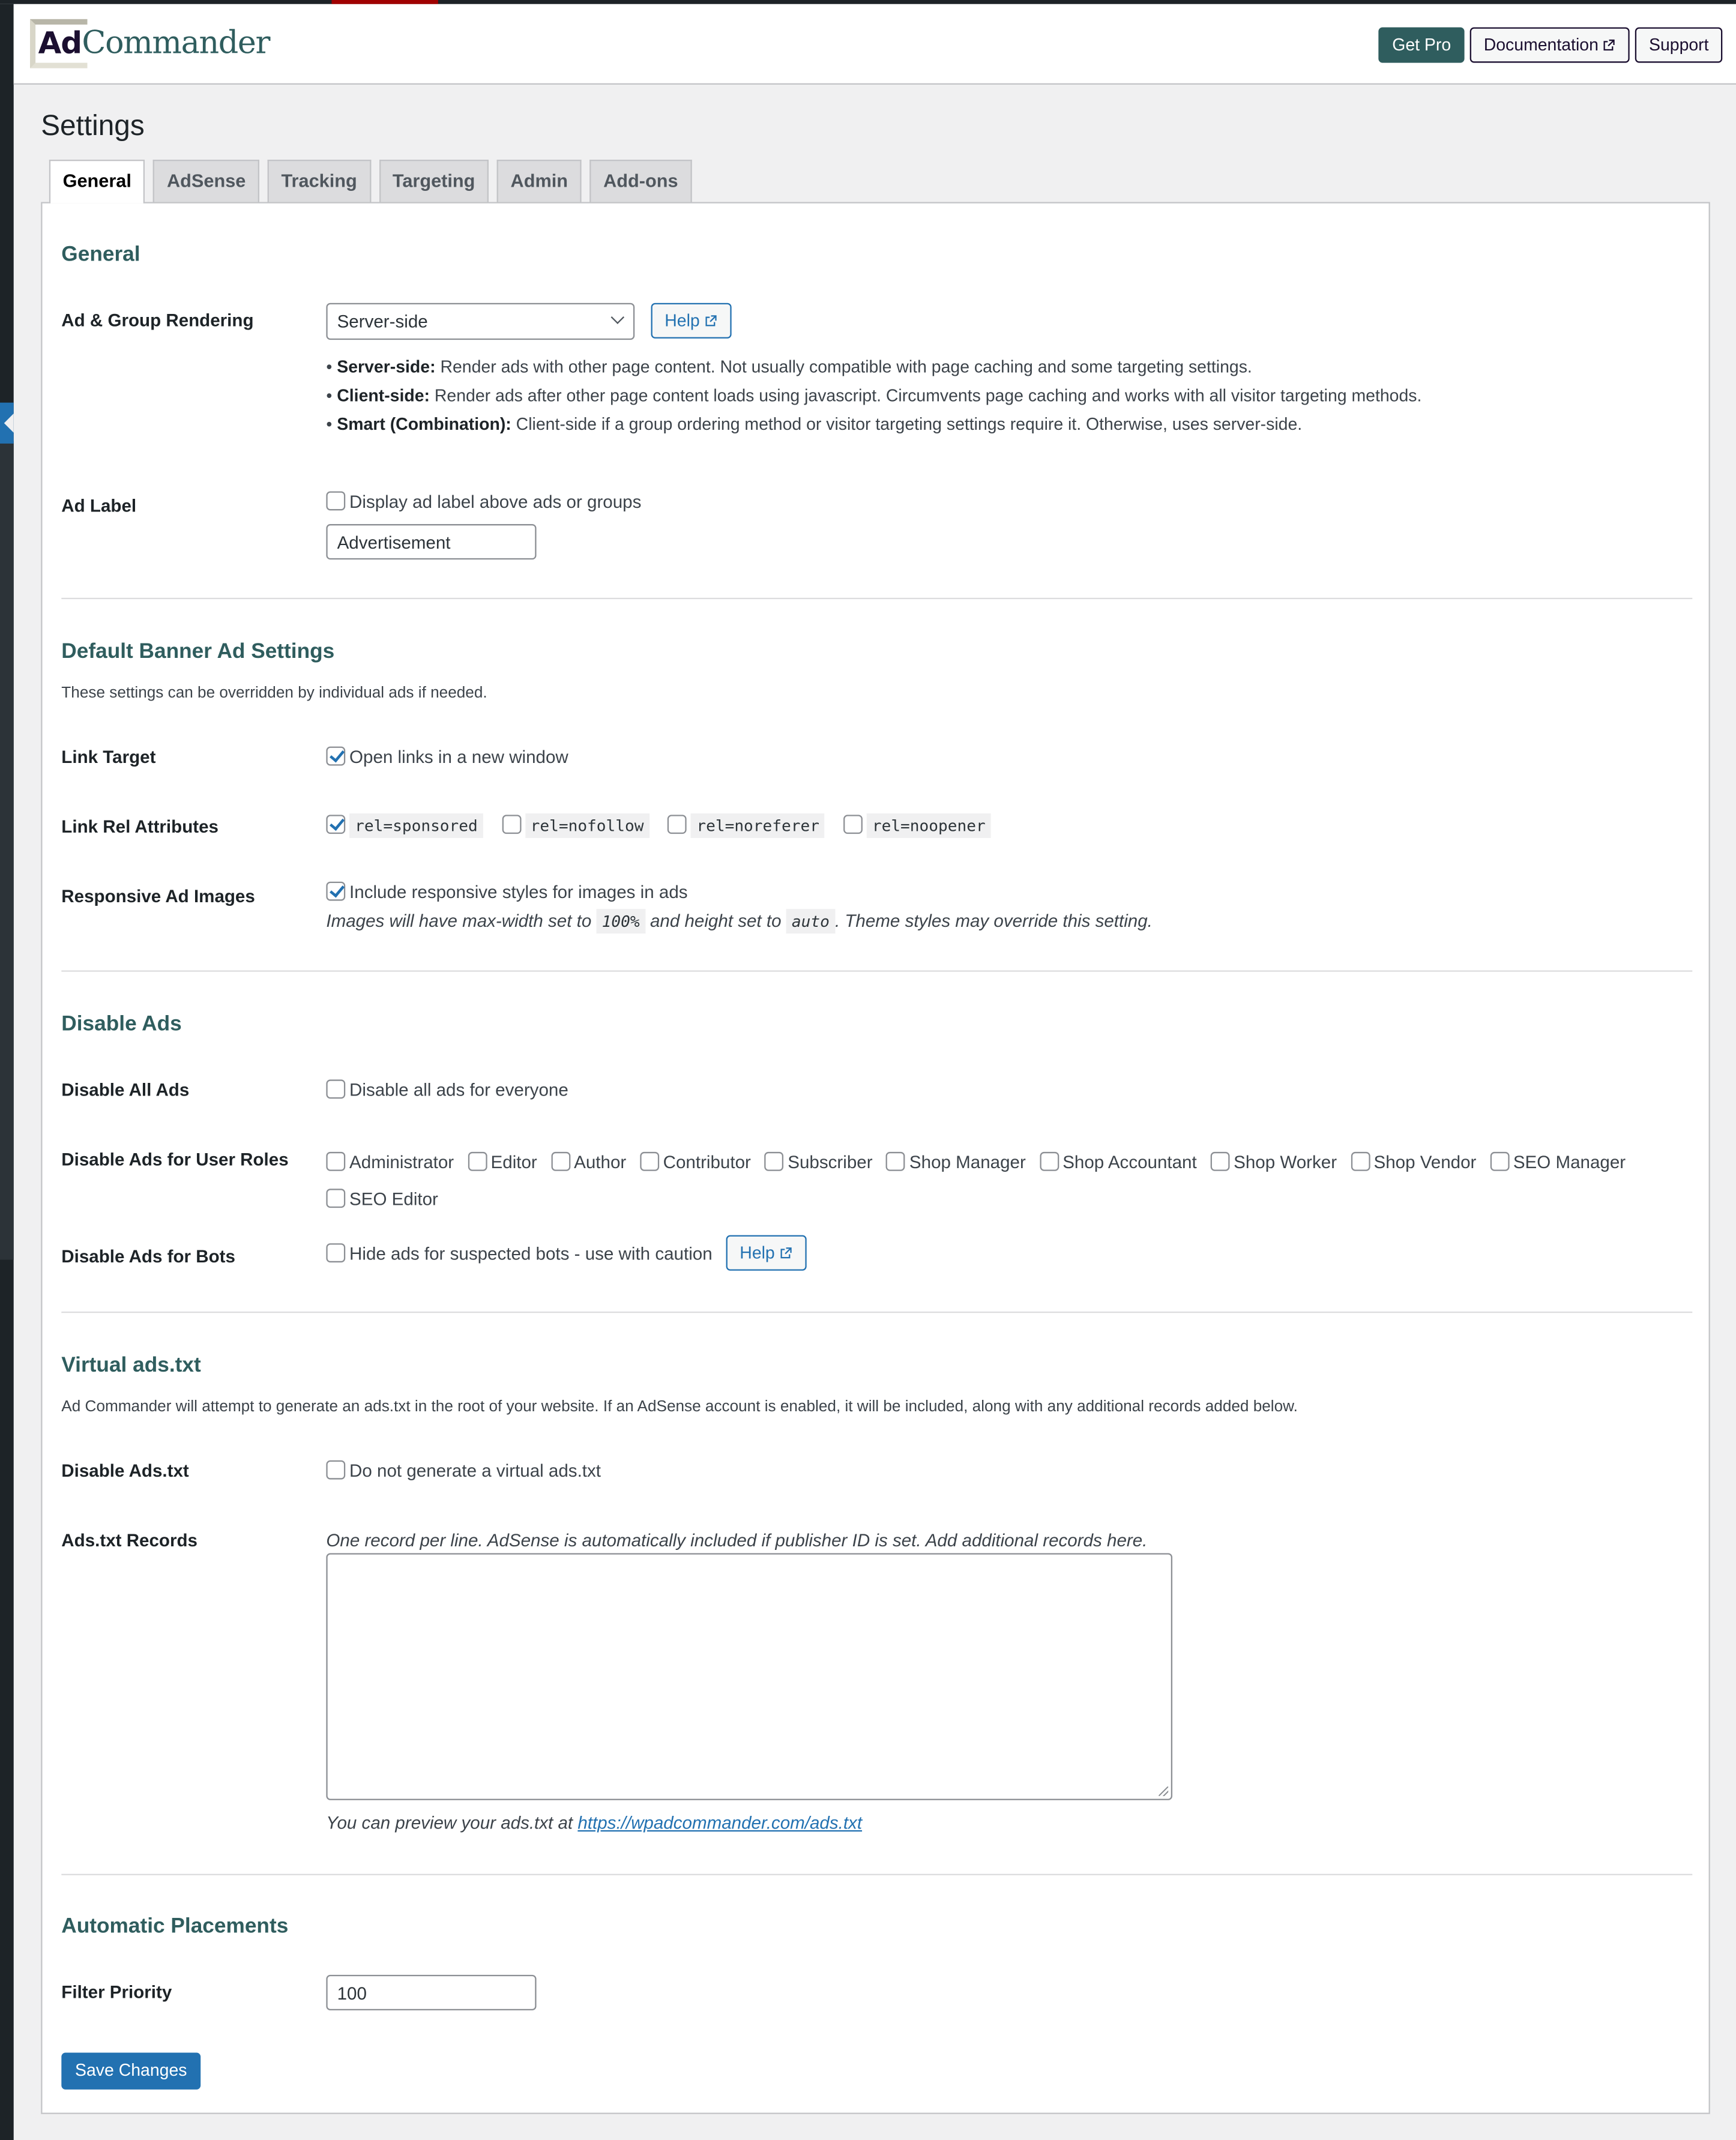  I want to click on resize-handle, so click(1164, 1791).